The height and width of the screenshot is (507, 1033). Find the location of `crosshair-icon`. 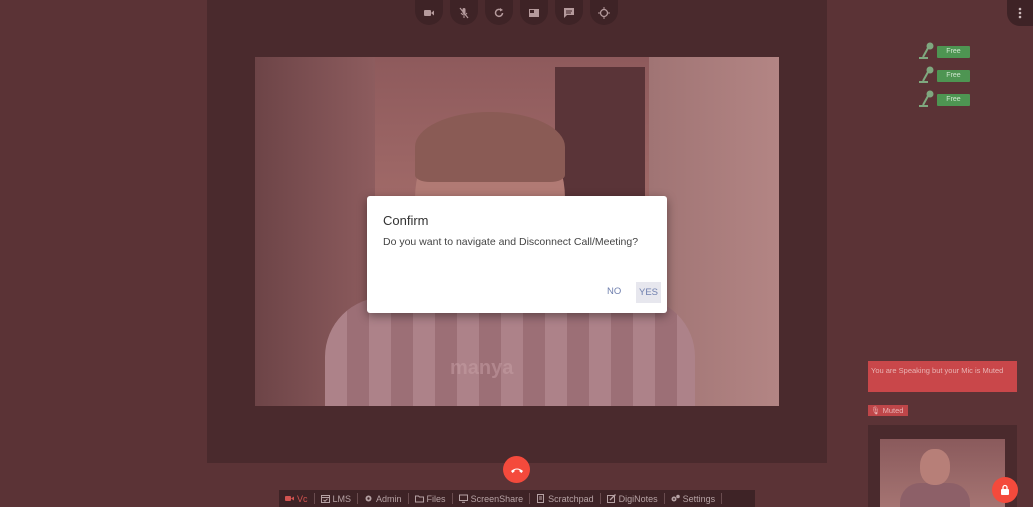

crosshair-icon is located at coordinates (604, 12).